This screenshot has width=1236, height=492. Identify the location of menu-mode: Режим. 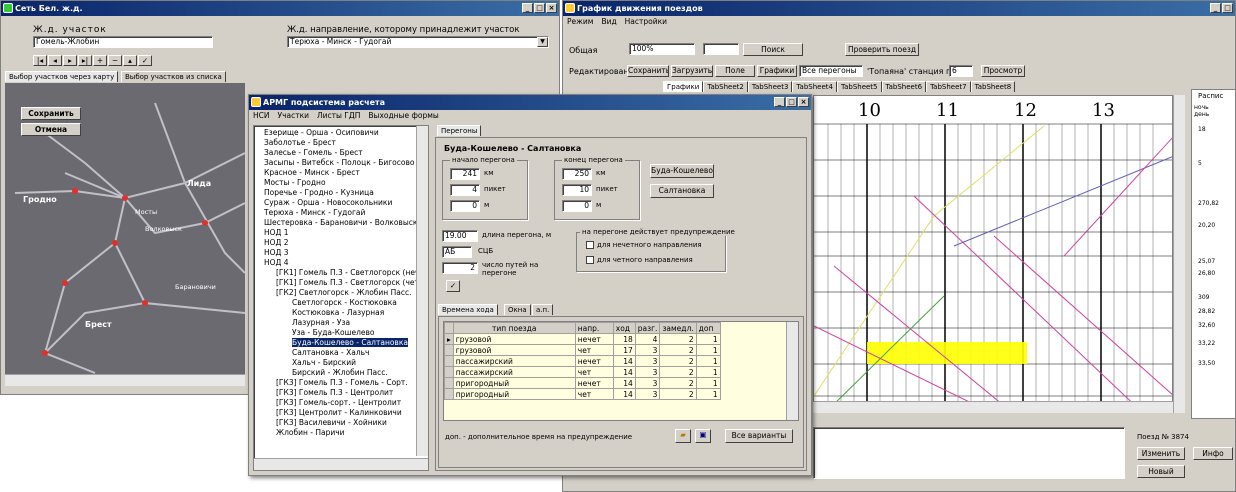
(580, 22).